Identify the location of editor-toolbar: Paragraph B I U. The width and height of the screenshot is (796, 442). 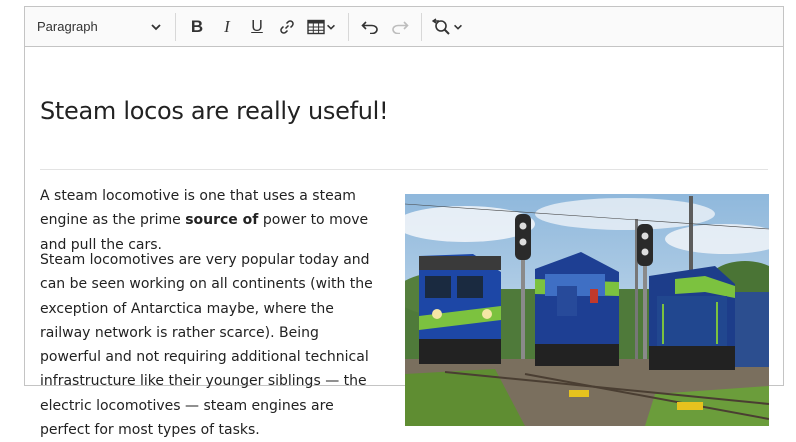
(404, 27).